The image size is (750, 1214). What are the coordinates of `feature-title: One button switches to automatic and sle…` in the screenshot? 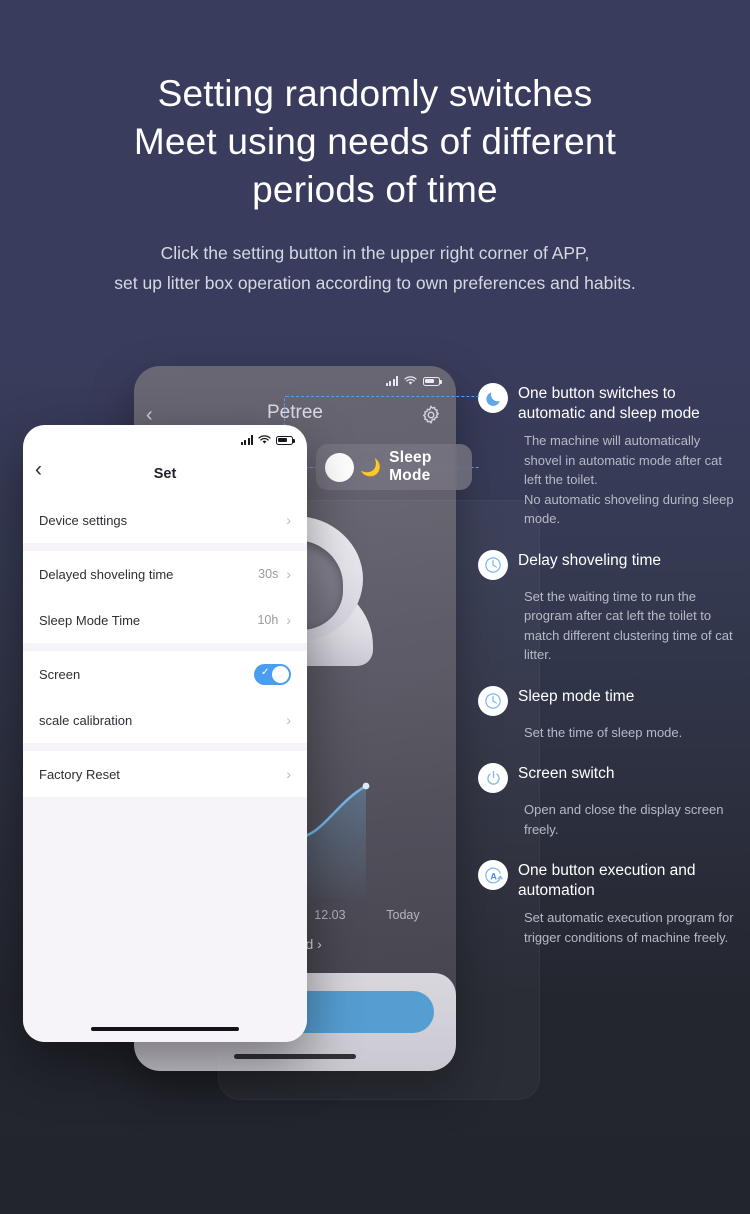 It's located at (609, 403).